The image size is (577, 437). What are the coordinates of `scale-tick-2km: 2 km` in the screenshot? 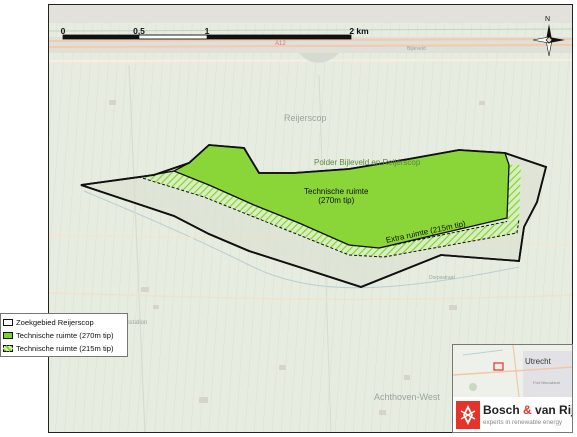 It's located at (359, 31).